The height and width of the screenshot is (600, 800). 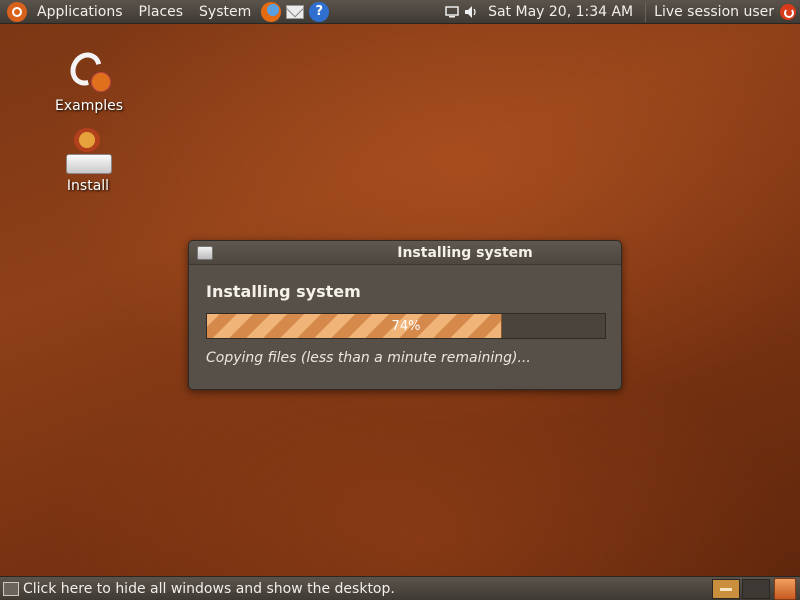 I want to click on mail-icon, so click(x=295, y=11).